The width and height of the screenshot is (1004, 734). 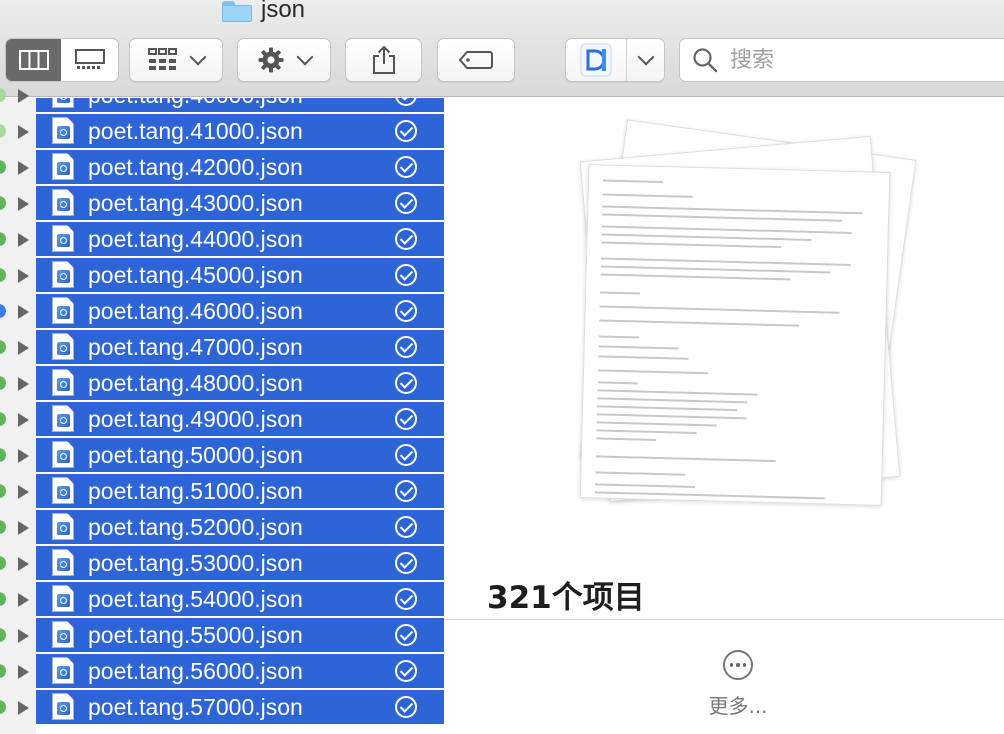 I want to click on window-title-area: json, so click(x=263, y=14).